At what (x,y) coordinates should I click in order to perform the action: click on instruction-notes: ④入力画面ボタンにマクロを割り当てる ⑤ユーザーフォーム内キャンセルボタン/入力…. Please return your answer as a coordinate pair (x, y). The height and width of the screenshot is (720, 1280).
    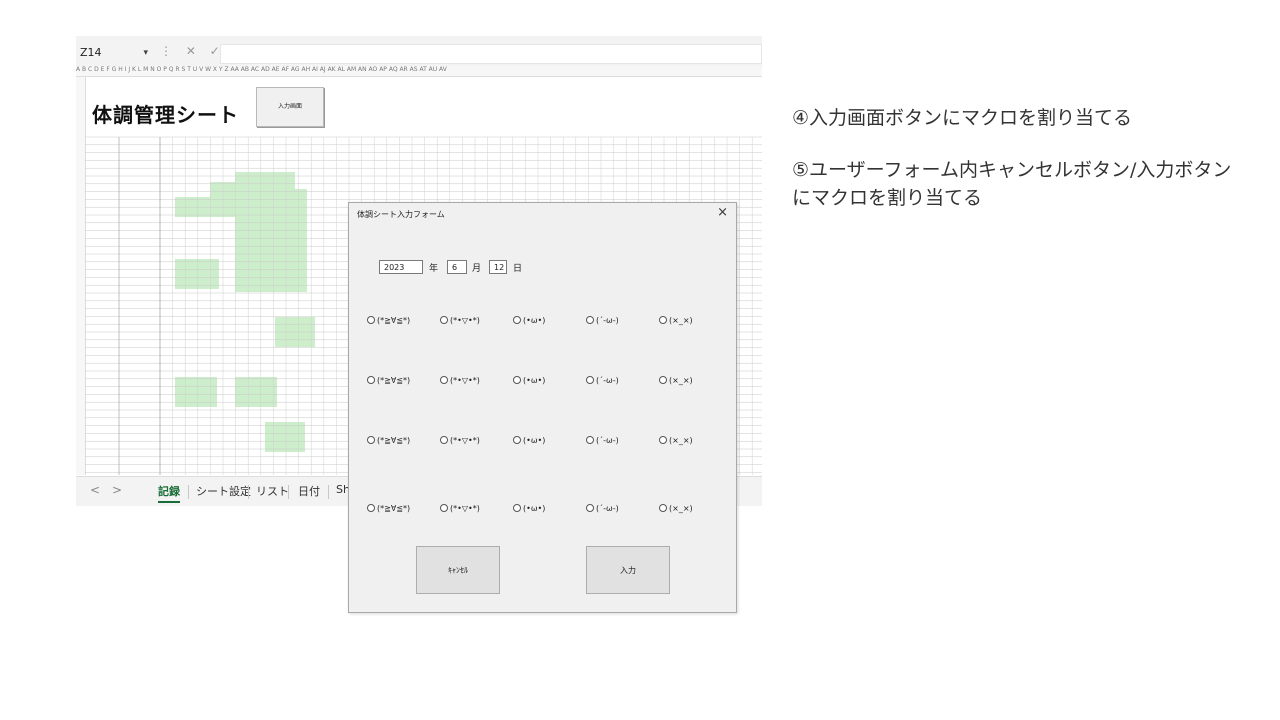
    Looking at the image, I should click on (1012, 170).